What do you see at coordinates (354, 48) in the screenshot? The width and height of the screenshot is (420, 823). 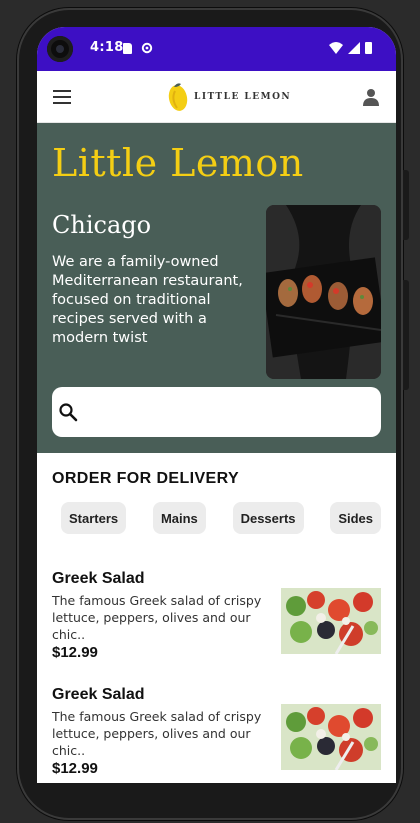 I see `signal-icon` at bounding box center [354, 48].